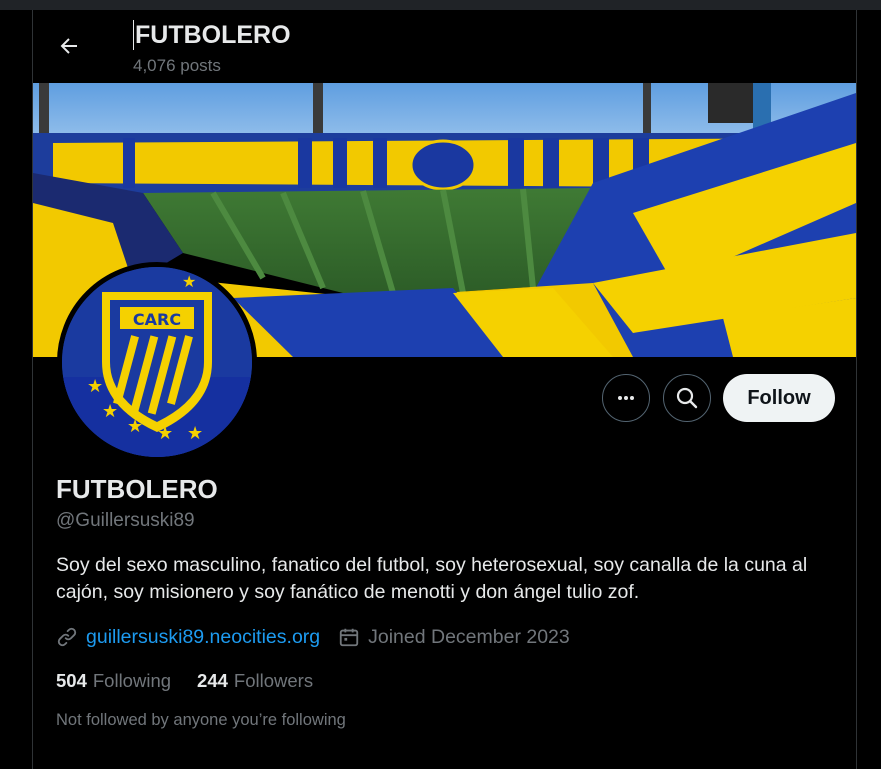 Image resolution: width=881 pixels, height=769 pixels. I want to click on post-count: 4,076 posts, so click(177, 65).